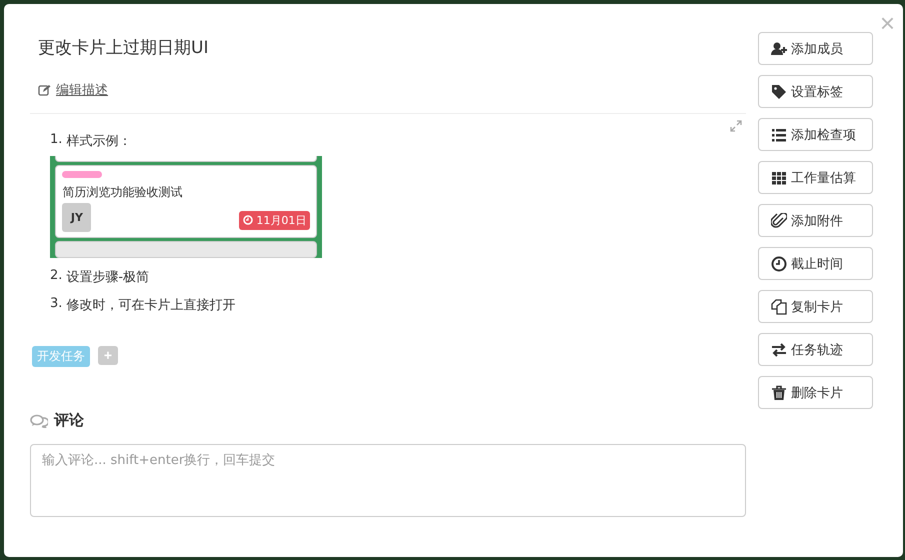 This screenshot has height=560, width=905. What do you see at coordinates (56, 276) in the screenshot?
I see `list-number: 2.` at bounding box center [56, 276].